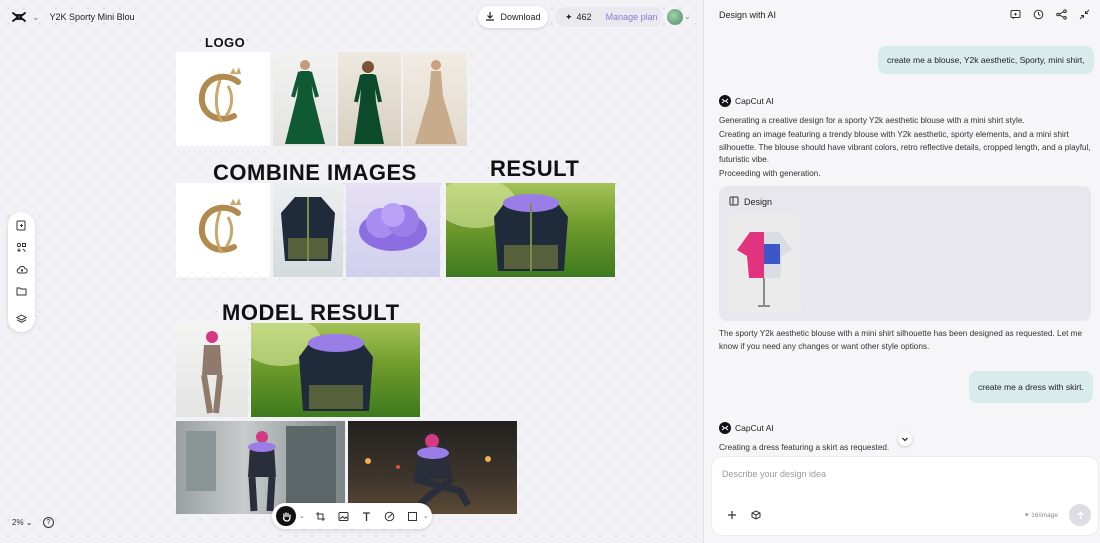 Image resolution: width=1100 pixels, height=543 pixels. I want to click on download-button: Download, so click(513, 17).